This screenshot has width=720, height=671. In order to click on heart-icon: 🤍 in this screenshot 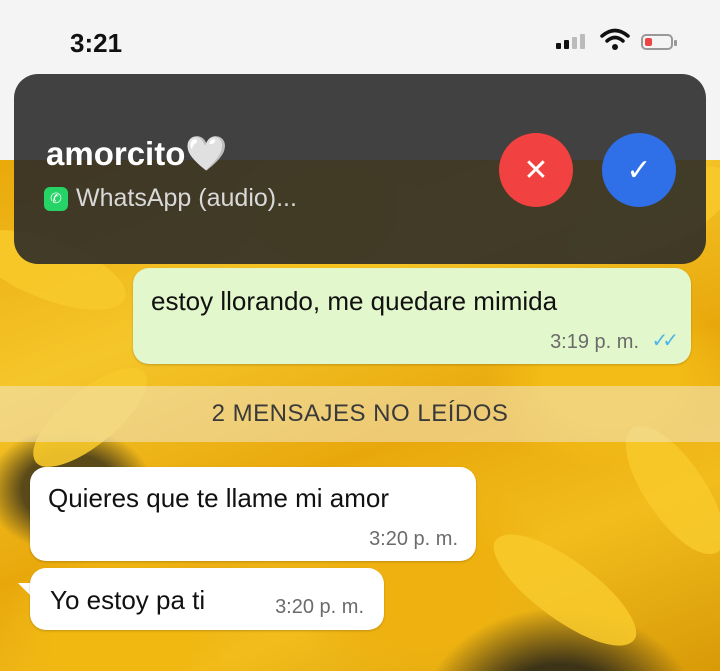, I will do `click(206, 154)`.